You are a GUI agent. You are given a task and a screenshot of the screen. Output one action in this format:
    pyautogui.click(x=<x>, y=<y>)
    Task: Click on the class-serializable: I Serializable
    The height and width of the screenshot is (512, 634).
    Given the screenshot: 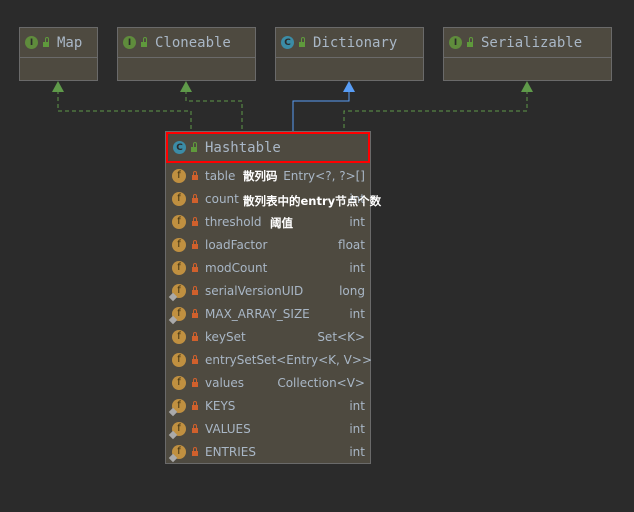 What is the action you would take?
    pyautogui.click(x=527, y=54)
    